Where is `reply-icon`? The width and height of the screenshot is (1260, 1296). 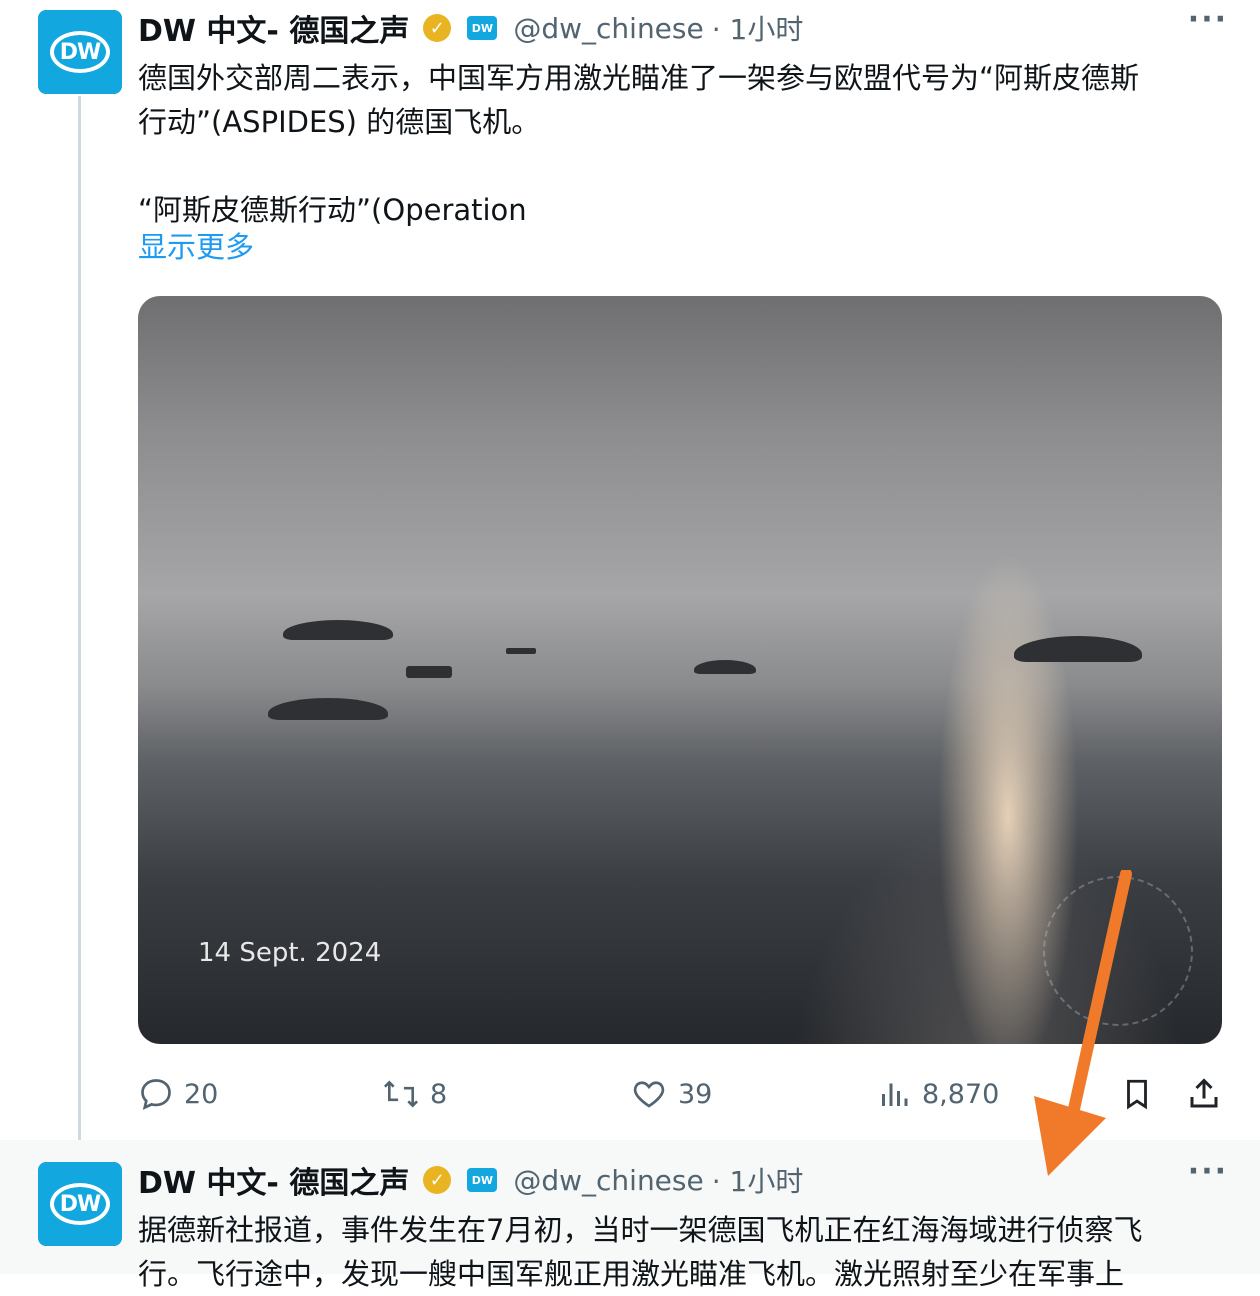 reply-icon is located at coordinates (156, 1094).